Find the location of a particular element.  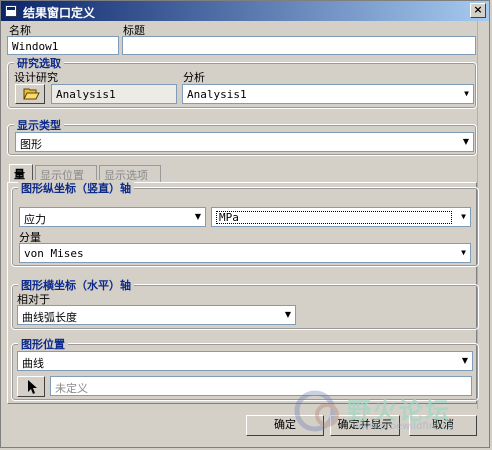

component-select: von Mises ▼ is located at coordinates (245, 253).